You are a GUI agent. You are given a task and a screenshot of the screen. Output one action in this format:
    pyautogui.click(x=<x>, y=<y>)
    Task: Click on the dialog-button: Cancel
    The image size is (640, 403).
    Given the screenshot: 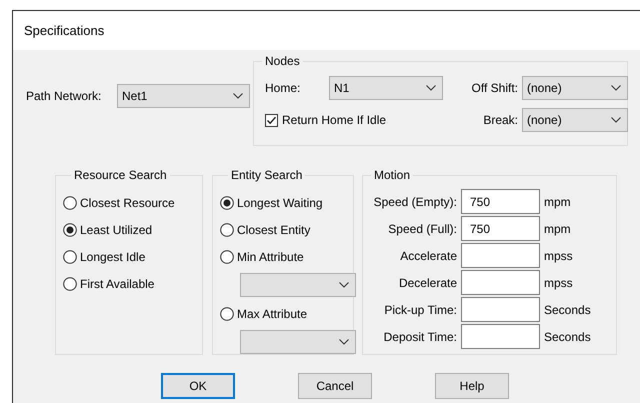 What is the action you would take?
    pyautogui.click(x=335, y=386)
    